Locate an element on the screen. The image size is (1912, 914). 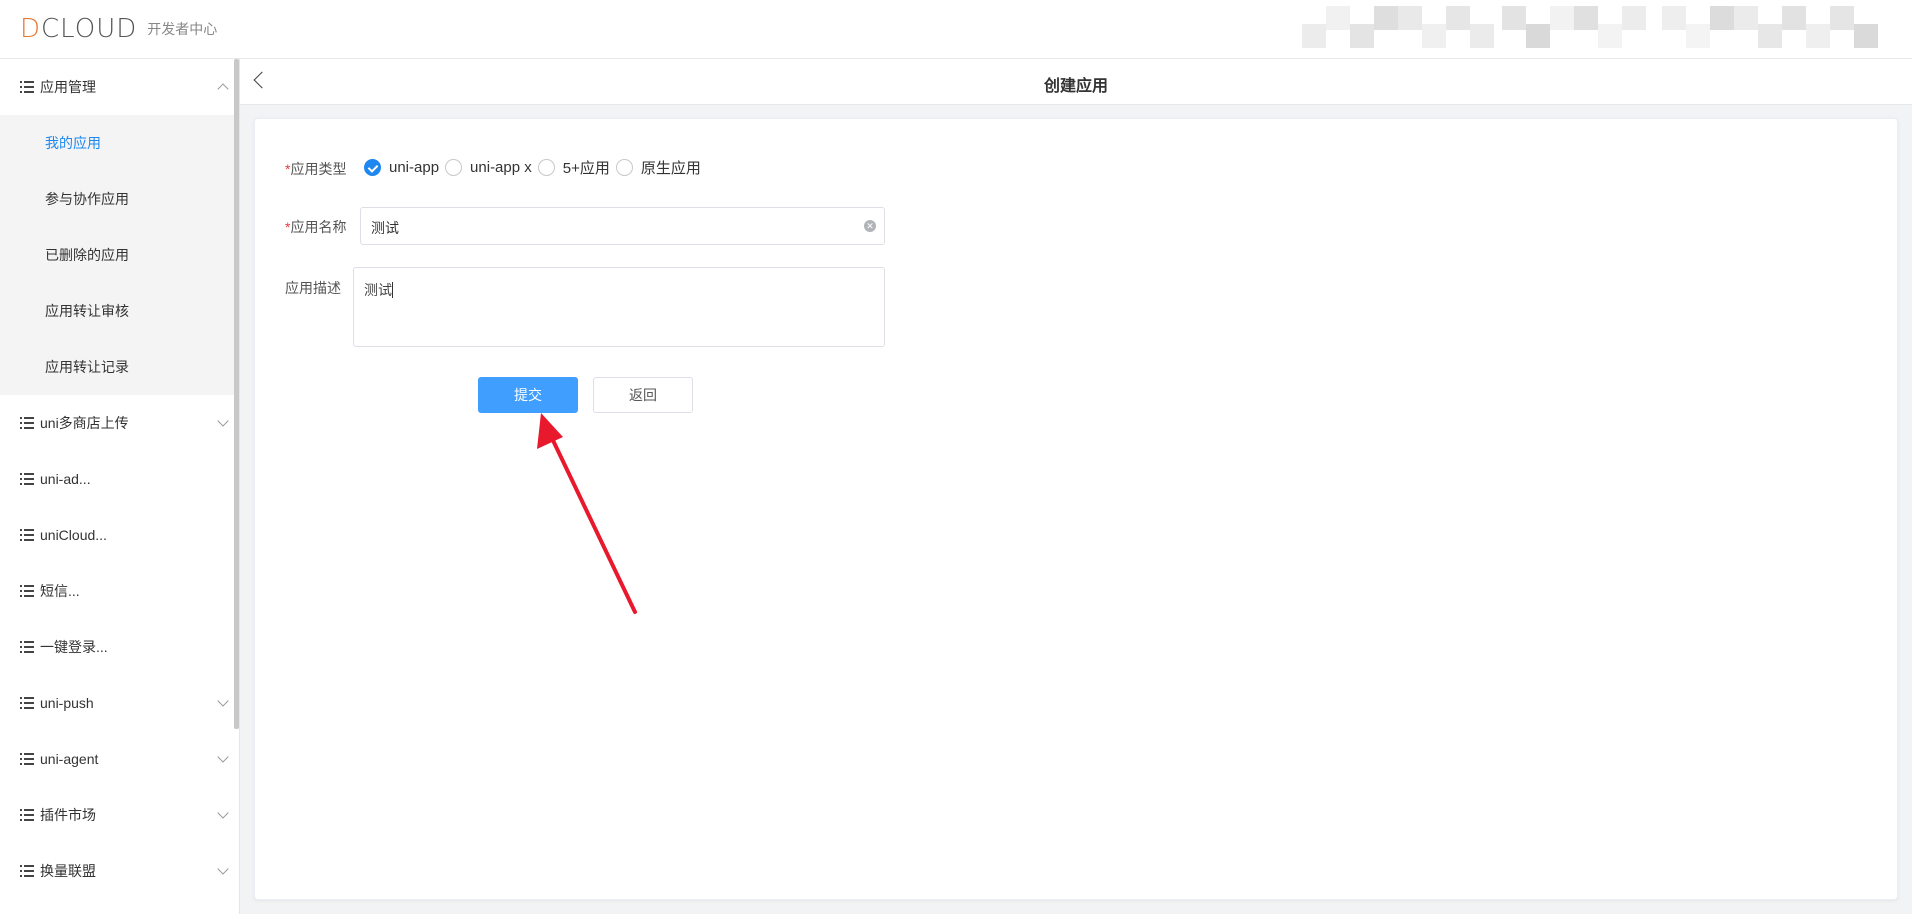
sidebar-item-transfer-log: 应用转让记录 is located at coordinates (119, 367).